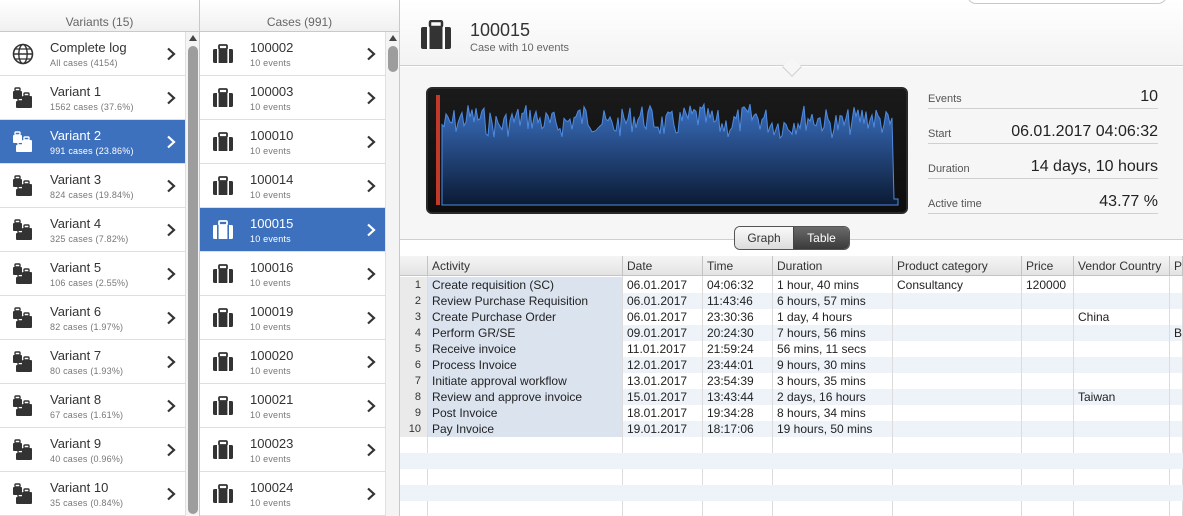  What do you see at coordinates (293, 186) in the screenshot?
I see `case-item: 100014 10 events` at bounding box center [293, 186].